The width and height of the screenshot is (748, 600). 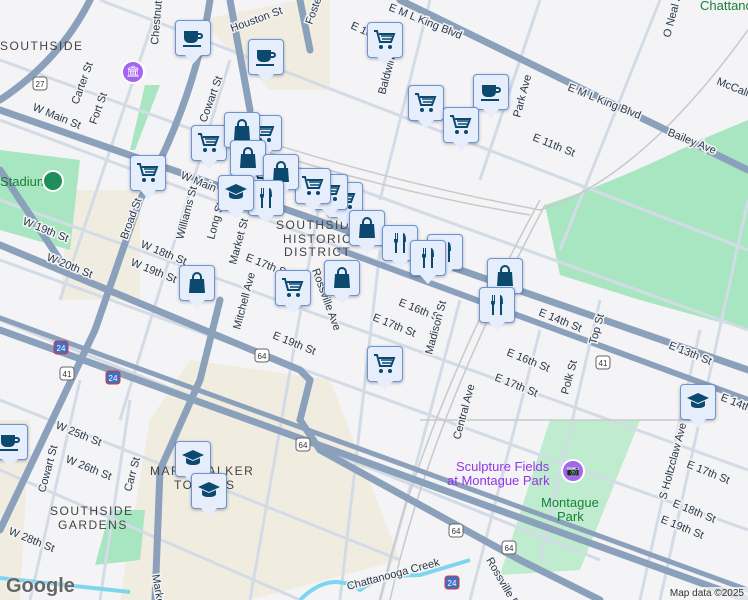 What do you see at coordinates (503, 466) in the screenshot?
I see `poi-label: Sculpture Fields` at bounding box center [503, 466].